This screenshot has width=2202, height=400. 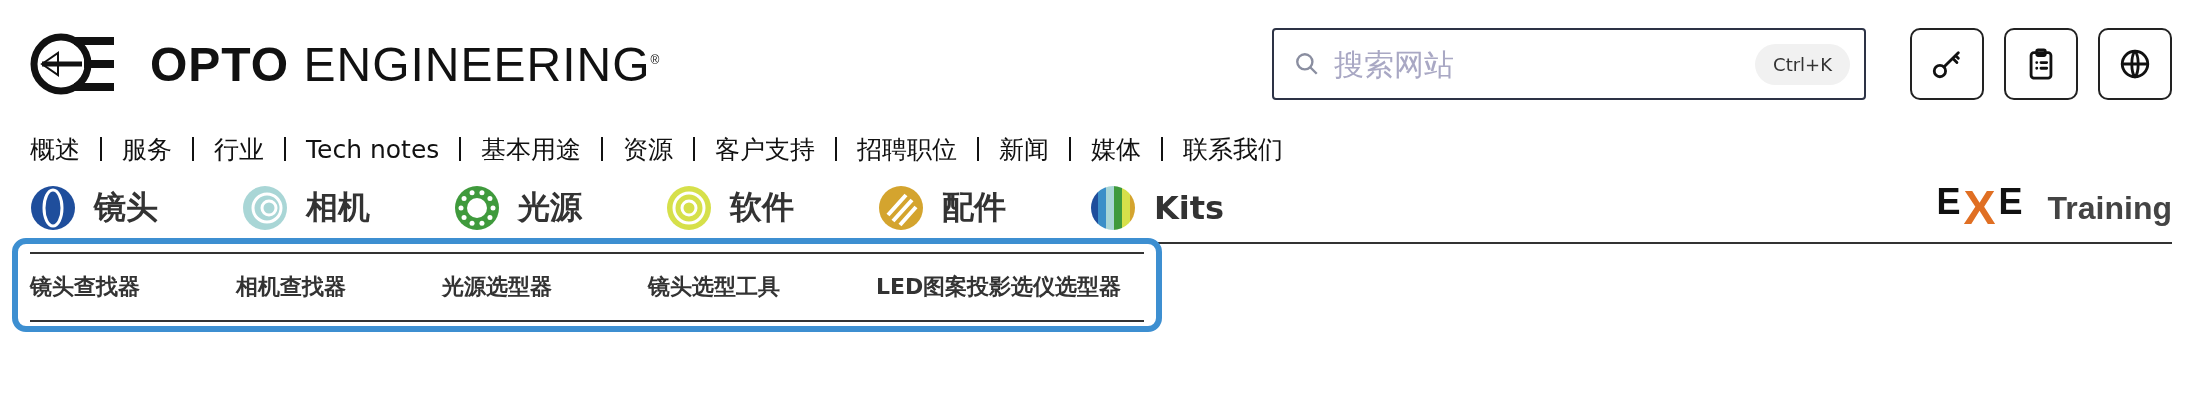 I want to click on camera-icon, so click(x=265, y=208).